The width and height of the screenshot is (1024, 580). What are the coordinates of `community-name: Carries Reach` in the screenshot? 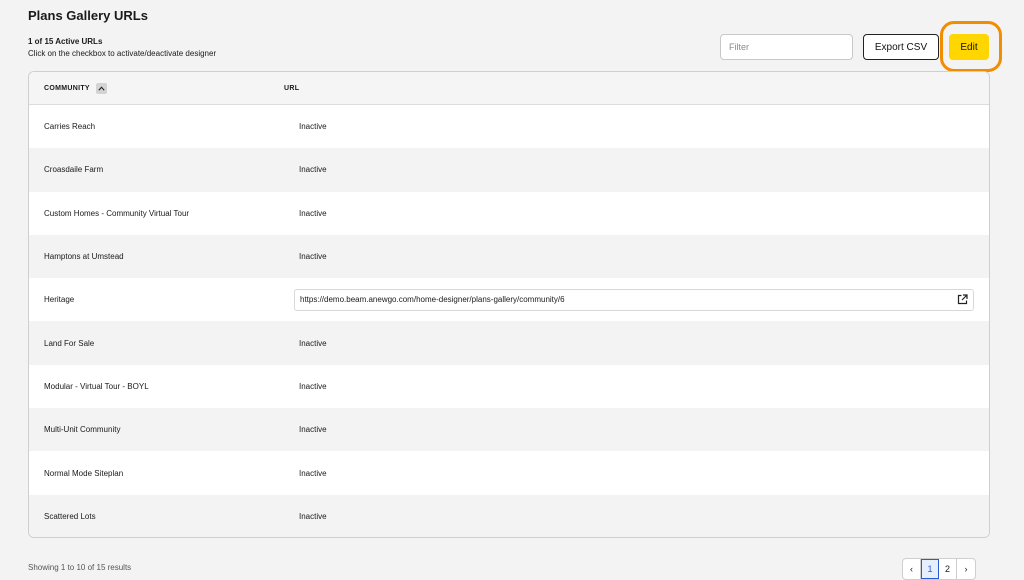 It's located at (70, 127).